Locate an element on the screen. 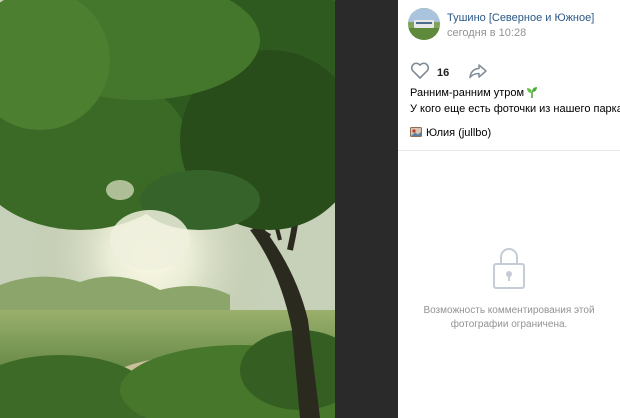 The image size is (620, 418). tagged-person: Юлия (jullbo) is located at coordinates (450, 133).